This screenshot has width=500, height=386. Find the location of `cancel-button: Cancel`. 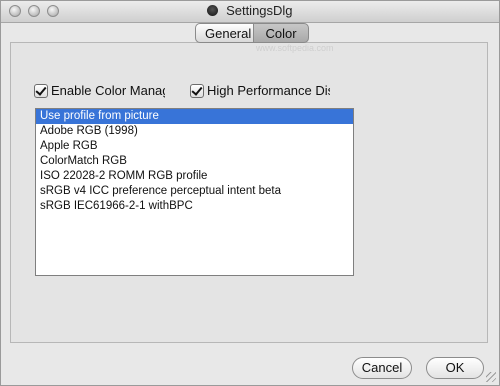

cancel-button: Cancel is located at coordinates (382, 368).